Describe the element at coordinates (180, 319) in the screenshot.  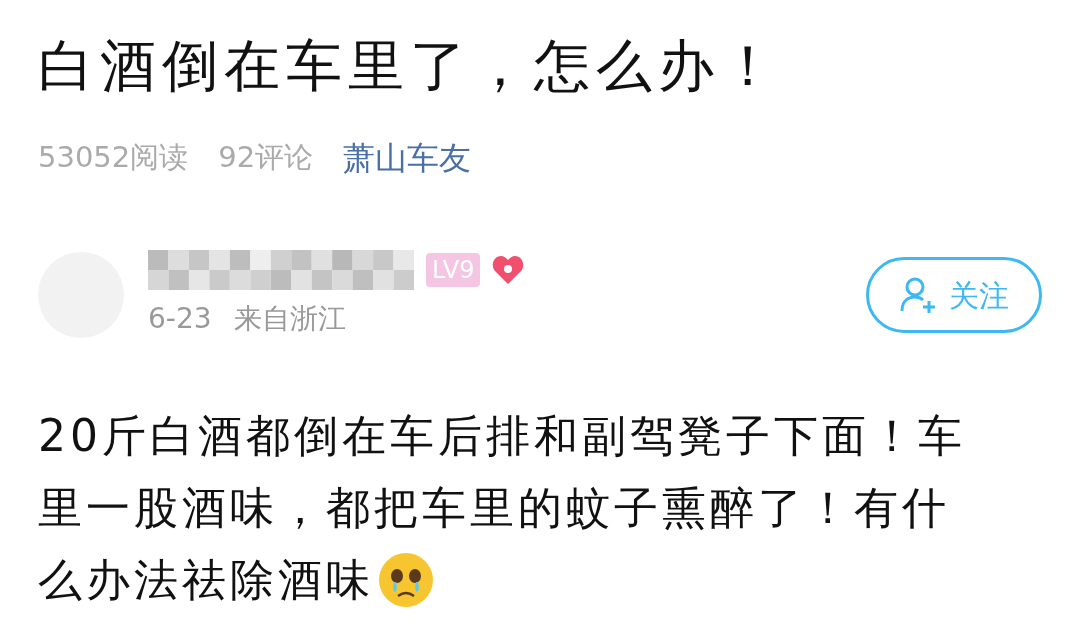
I see `post-date: 6-23` at that location.